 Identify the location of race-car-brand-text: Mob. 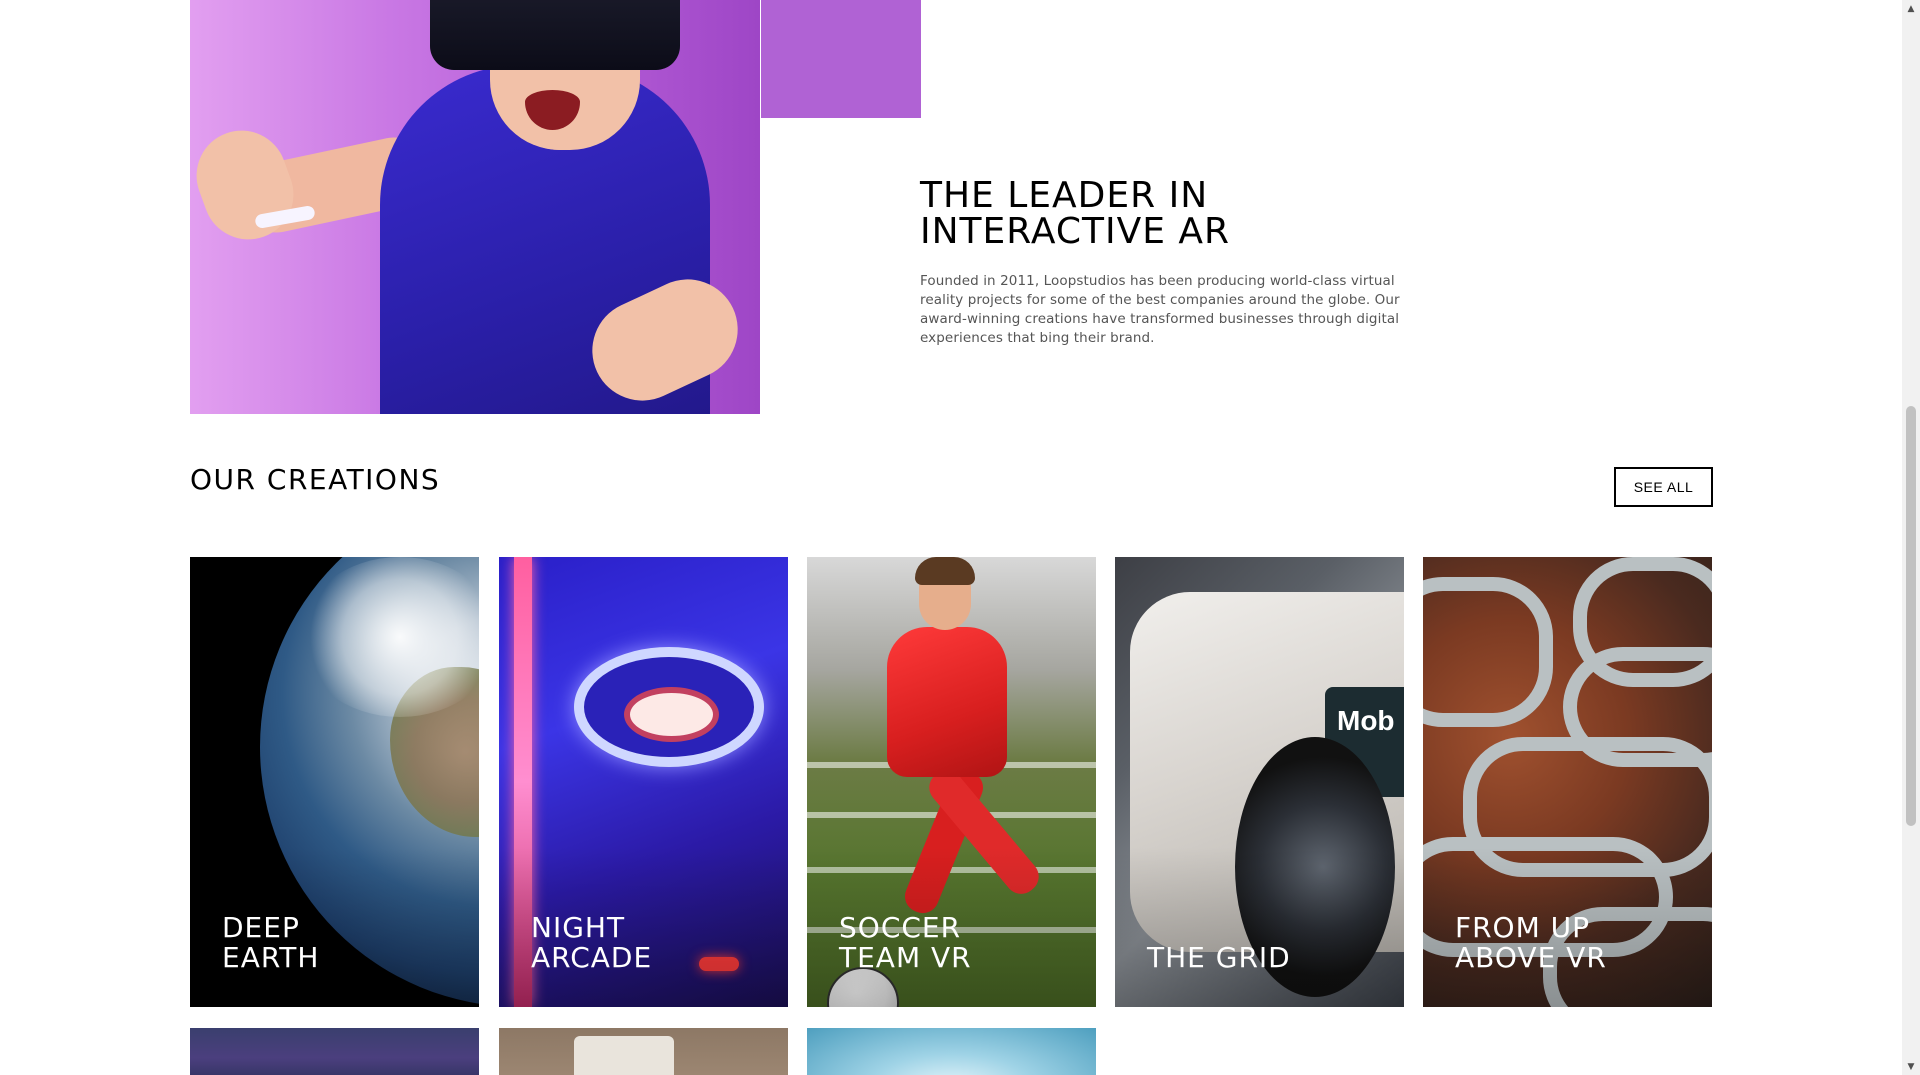
(1366, 720).